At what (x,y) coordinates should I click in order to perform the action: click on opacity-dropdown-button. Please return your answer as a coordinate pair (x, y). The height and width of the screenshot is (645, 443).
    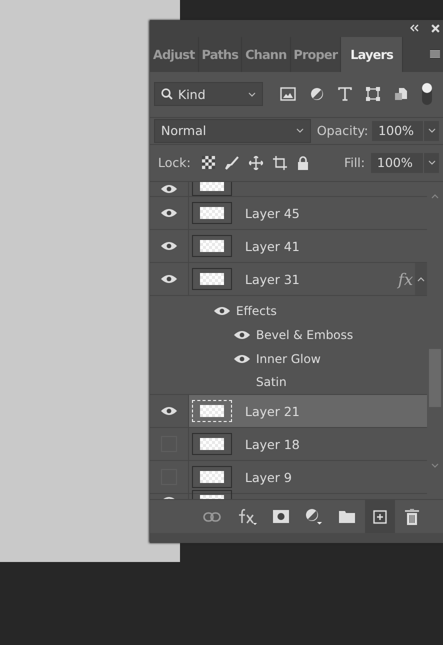
    Looking at the image, I should click on (431, 130).